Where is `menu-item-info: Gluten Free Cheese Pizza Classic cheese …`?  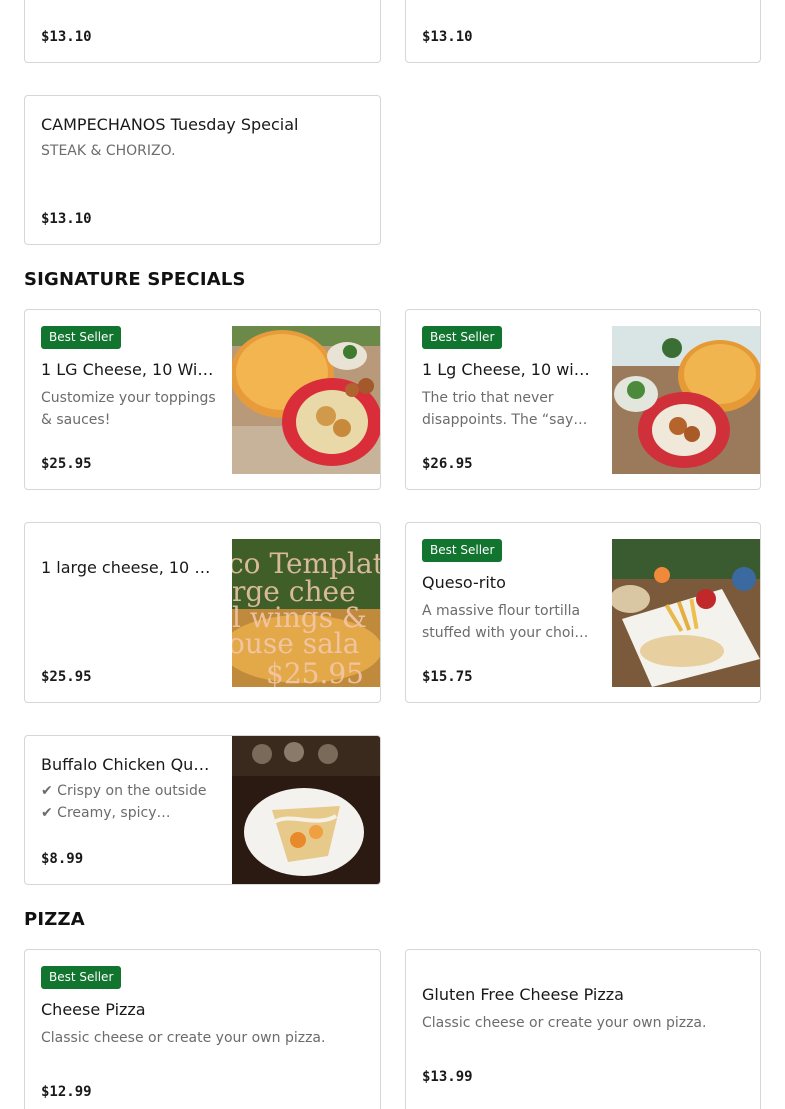 menu-item-info: Gluten Free Cheese Pizza Classic cheese … is located at coordinates (583, 1046).